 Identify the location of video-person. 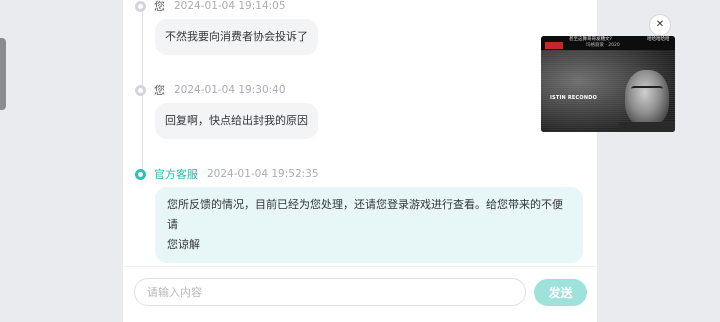
(647, 98).